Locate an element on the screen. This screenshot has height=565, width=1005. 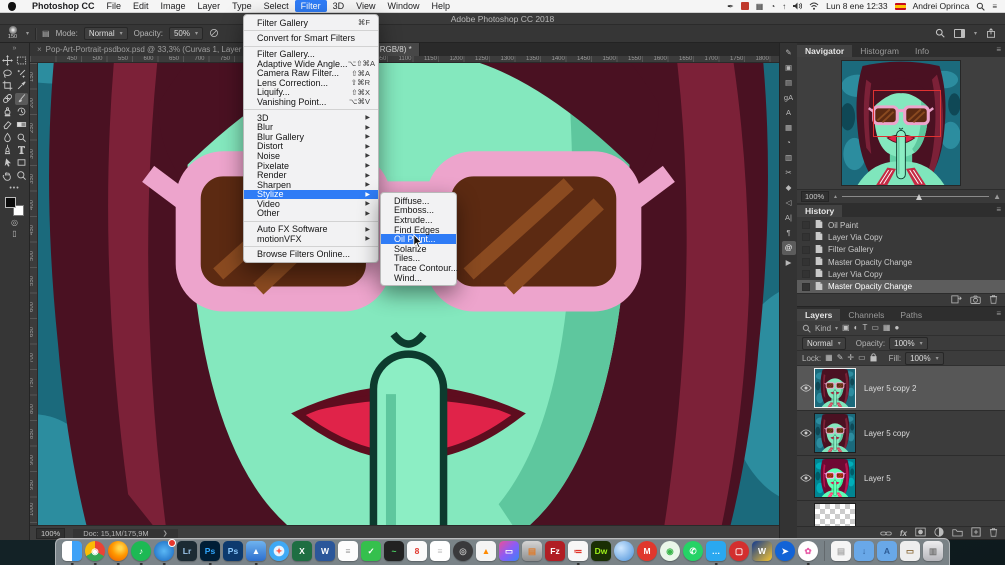
search-icon is located at coordinates (940, 34).